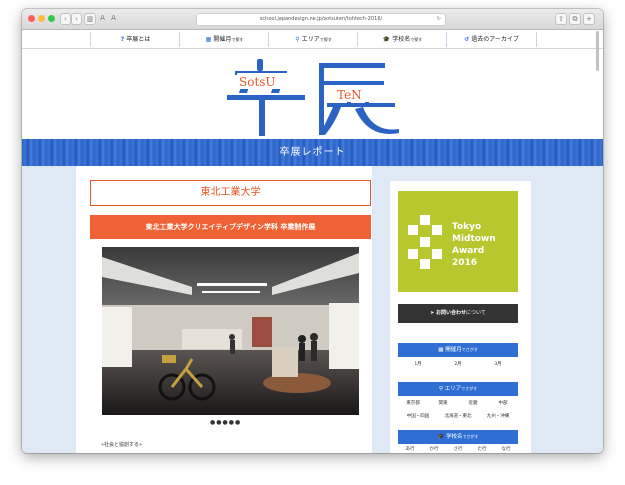  What do you see at coordinates (475, 313) in the screenshot?
I see `contact-label-small: について` at bounding box center [475, 313].